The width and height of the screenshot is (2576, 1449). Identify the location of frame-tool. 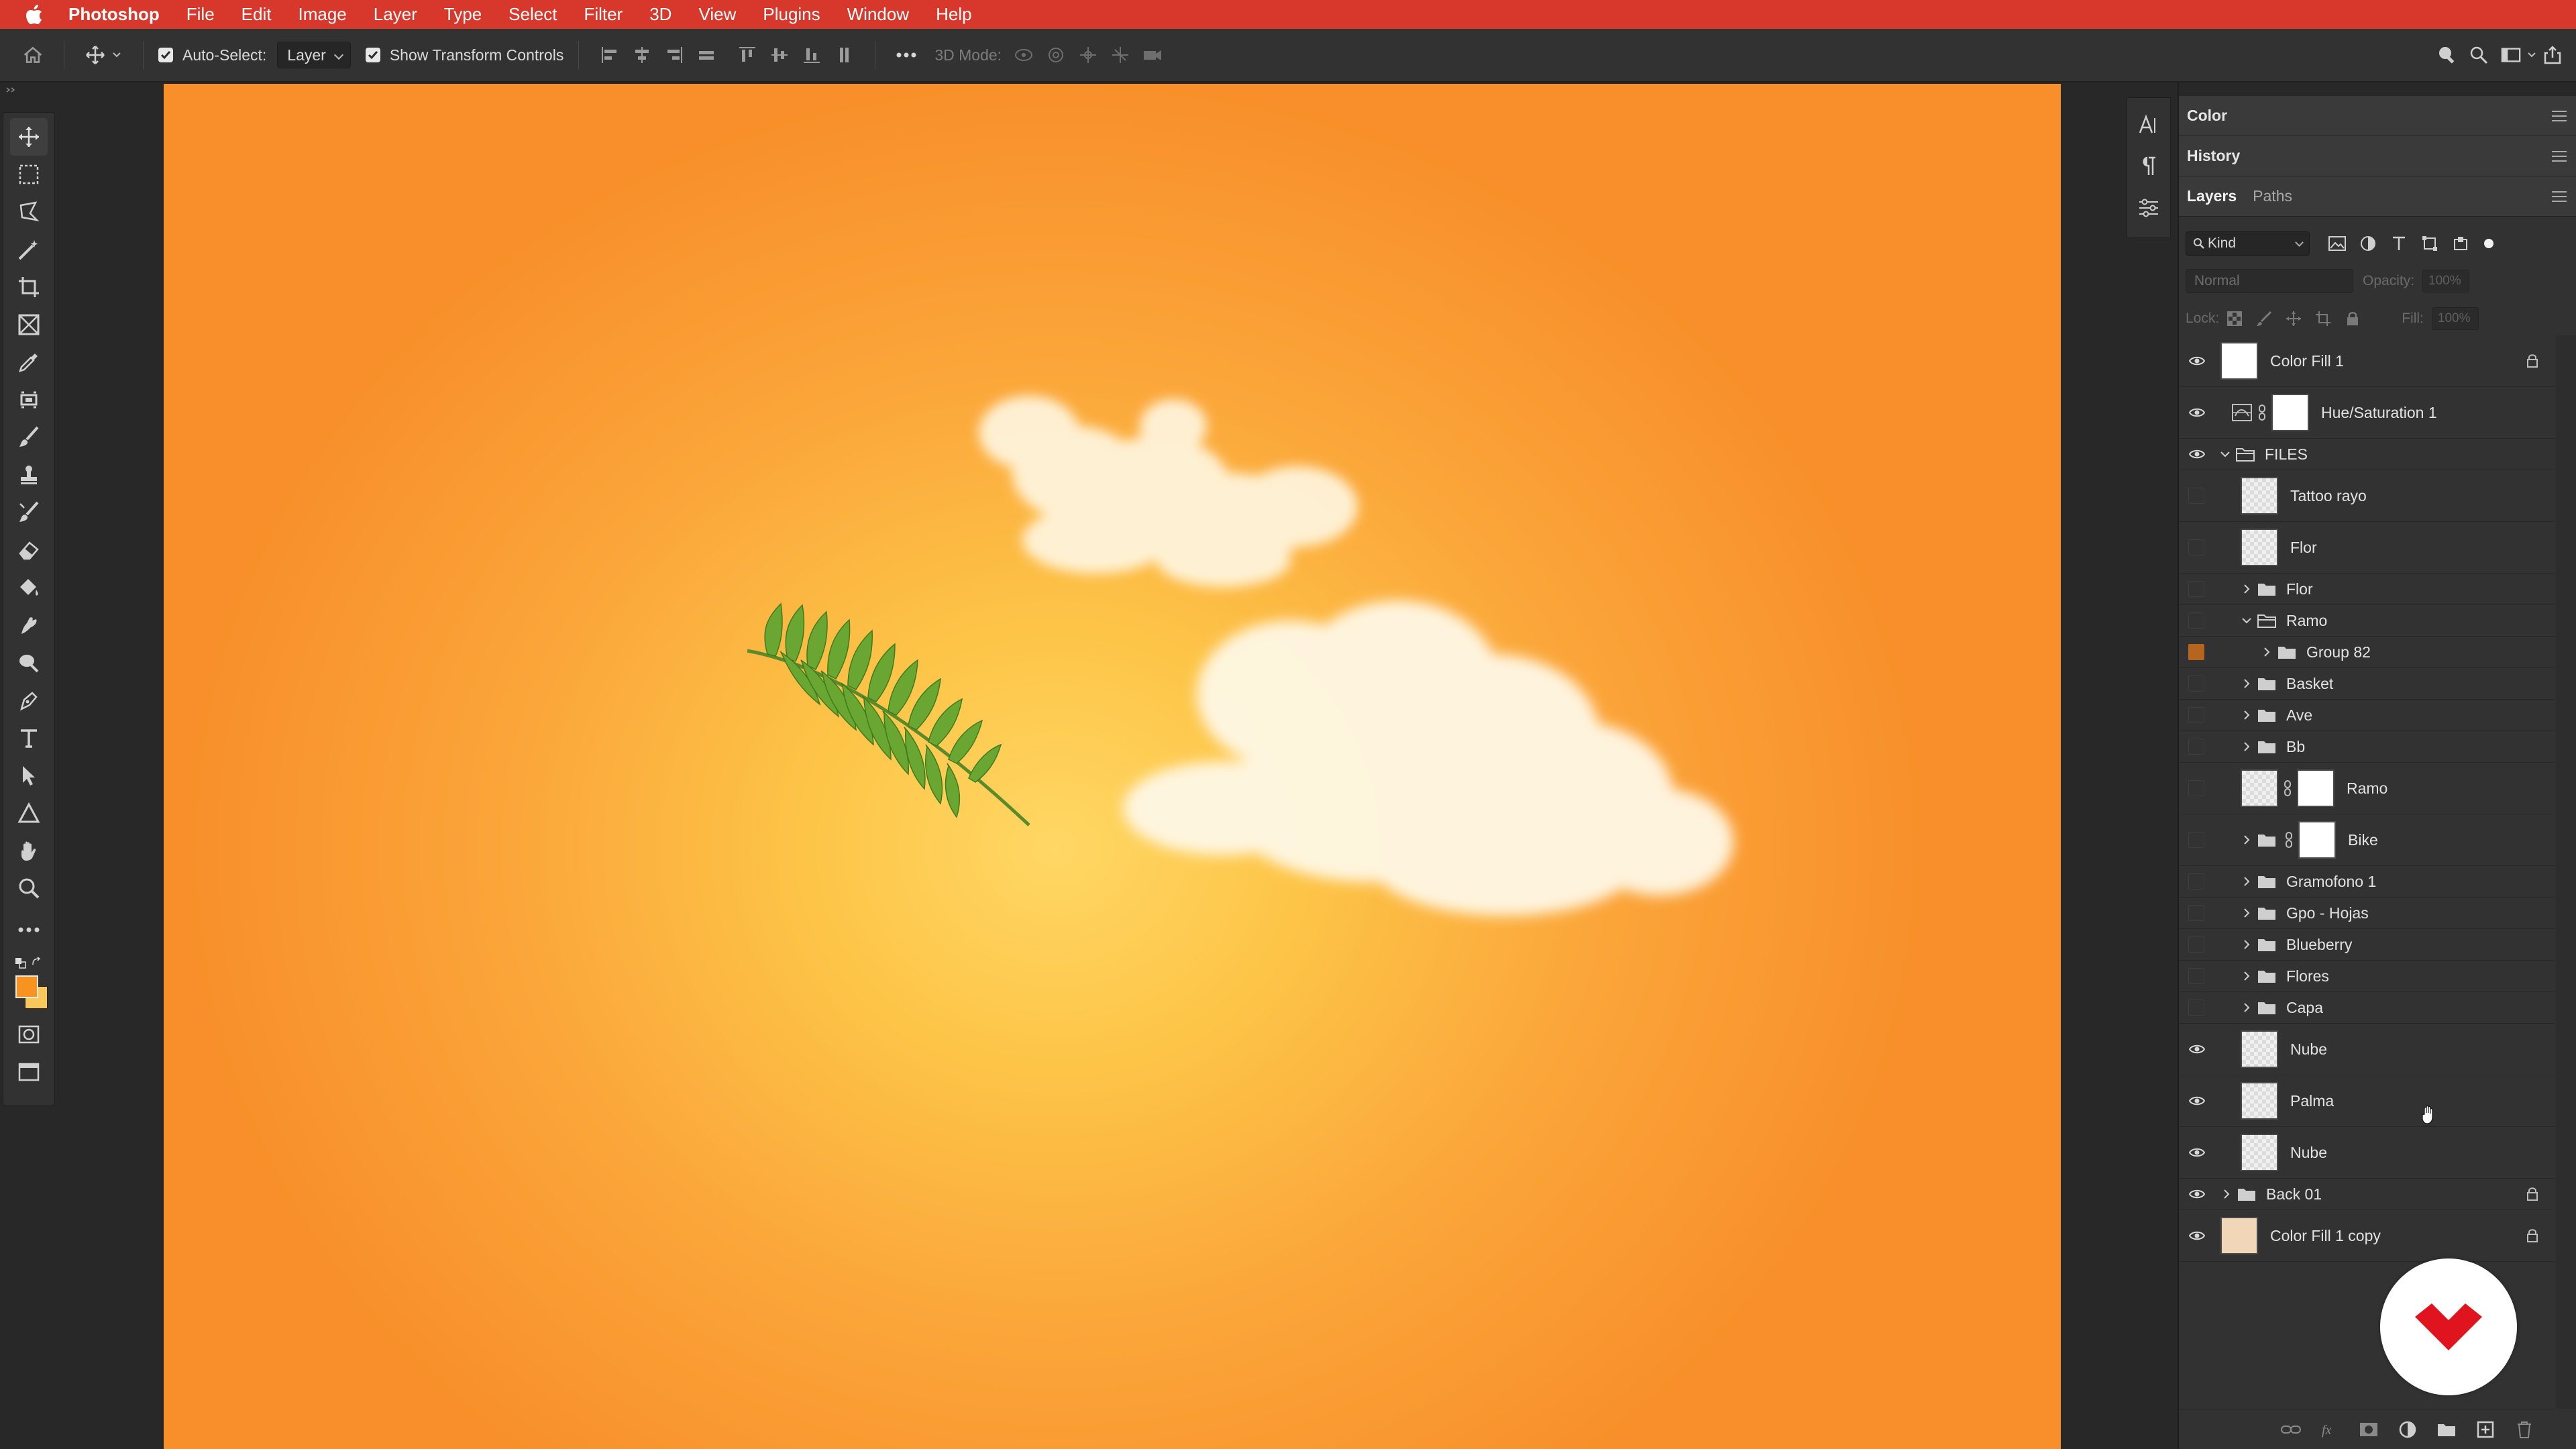
(29, 324).